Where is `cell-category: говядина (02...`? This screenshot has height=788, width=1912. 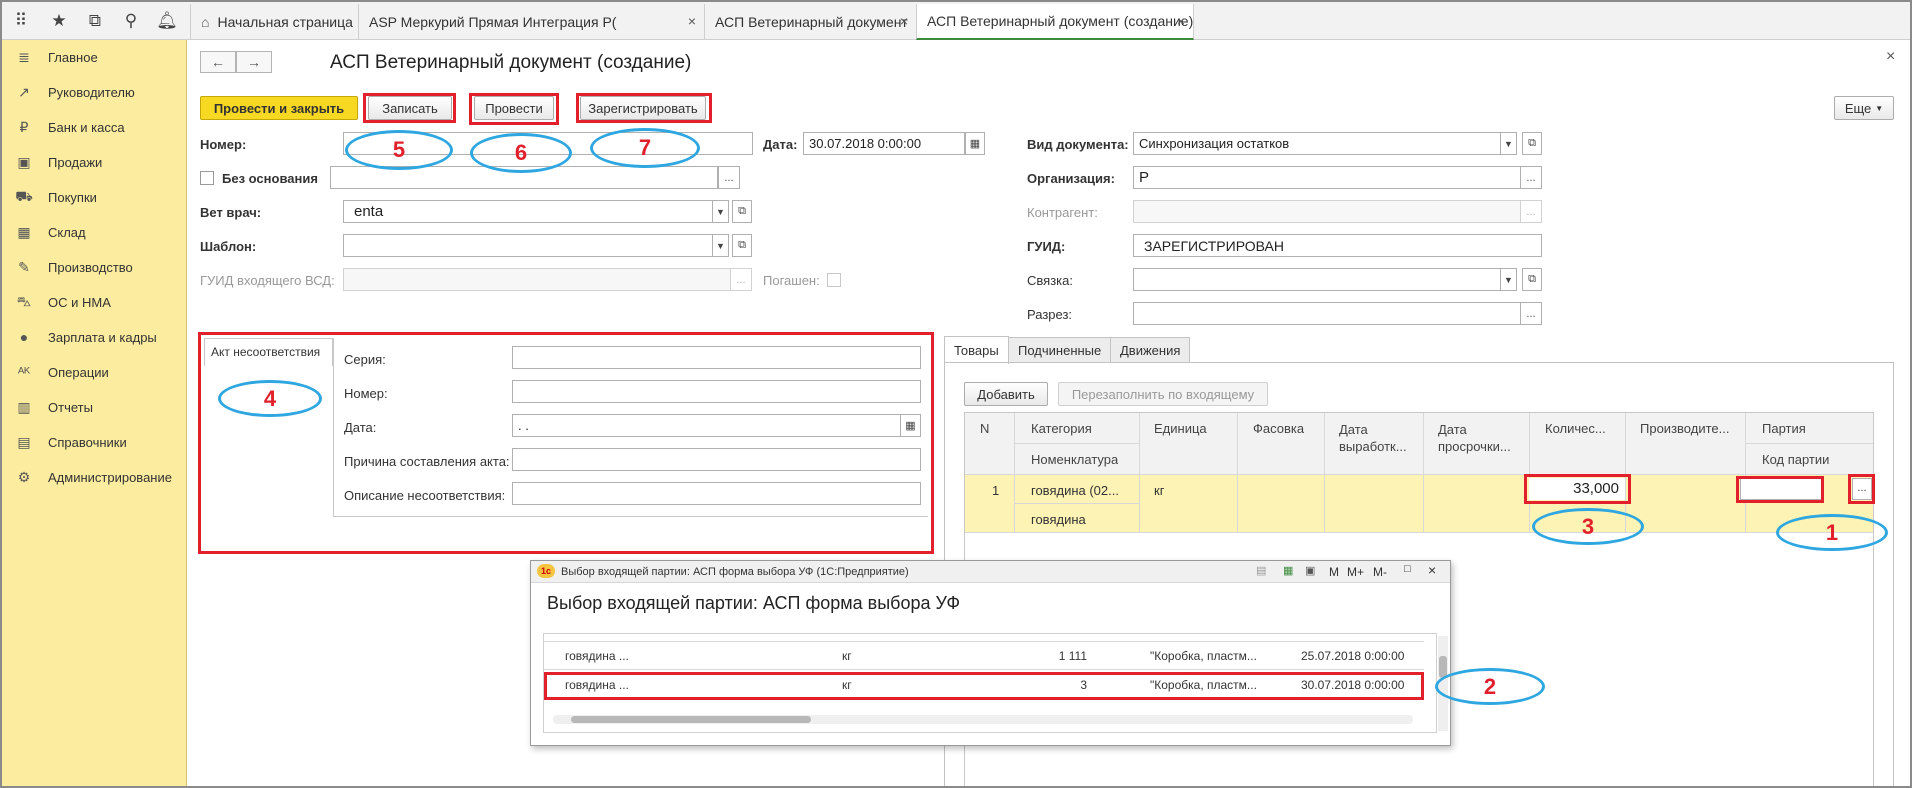
cell-category: говядина (02... is located at coordinates (1075, 490).